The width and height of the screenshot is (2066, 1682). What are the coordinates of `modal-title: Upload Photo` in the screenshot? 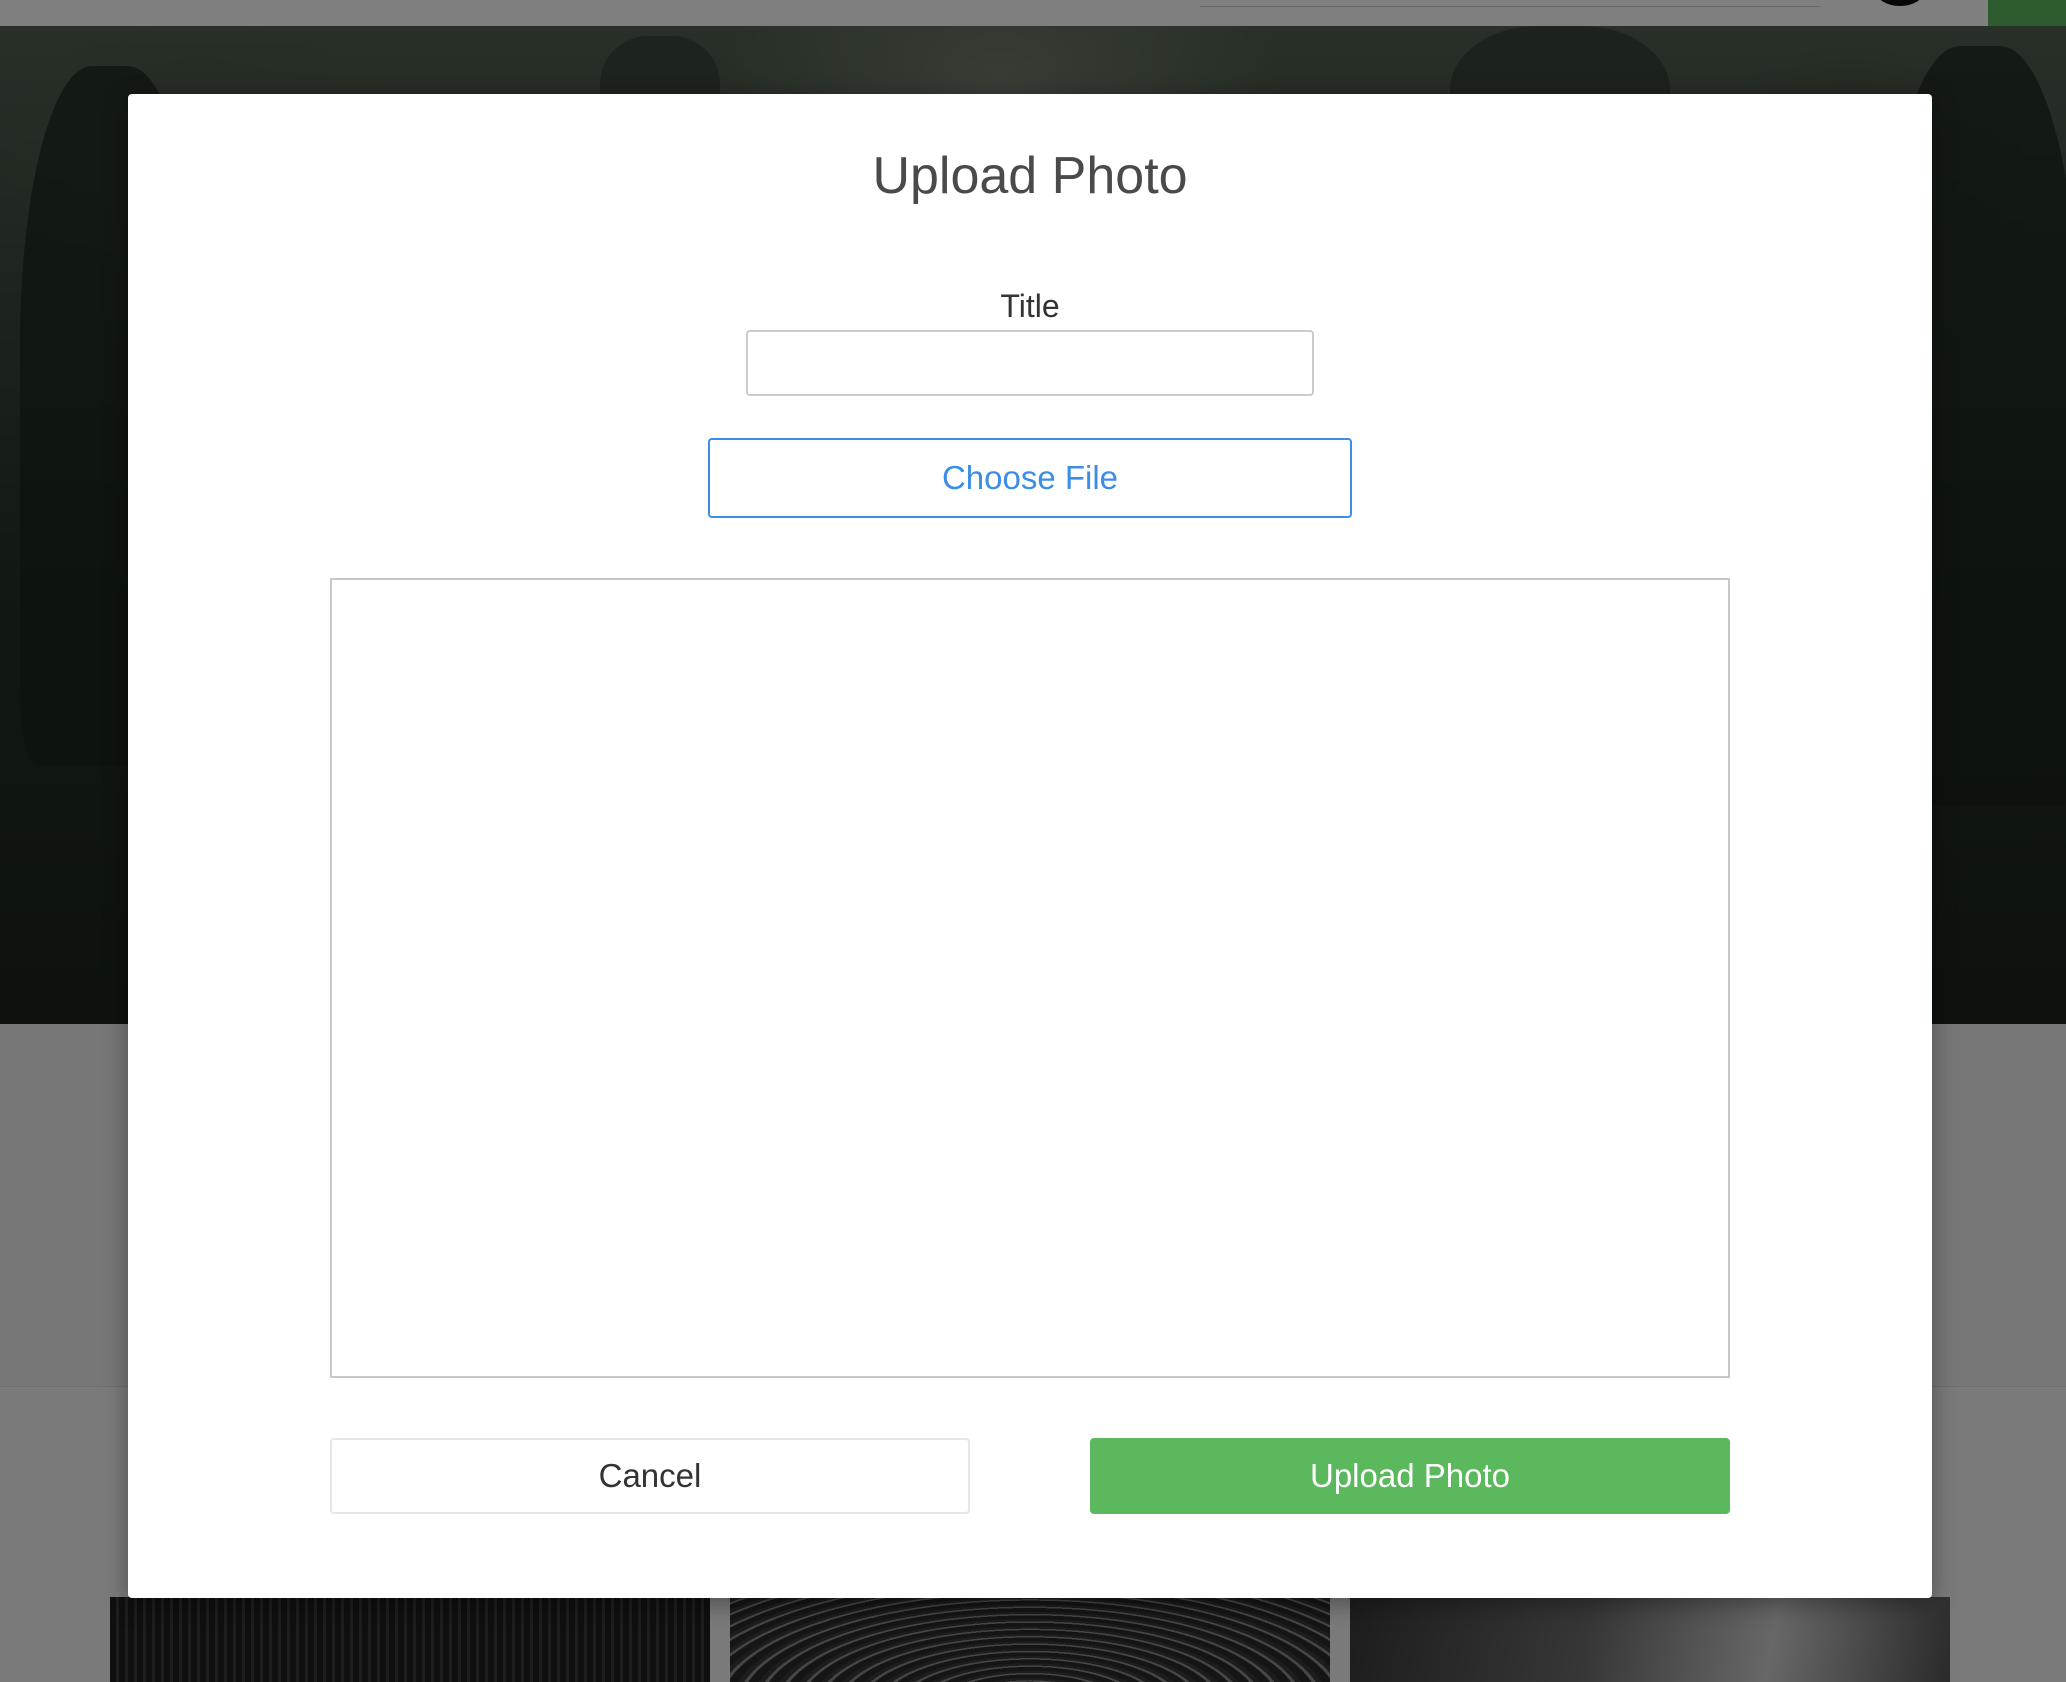 It's located at (1030, 176).